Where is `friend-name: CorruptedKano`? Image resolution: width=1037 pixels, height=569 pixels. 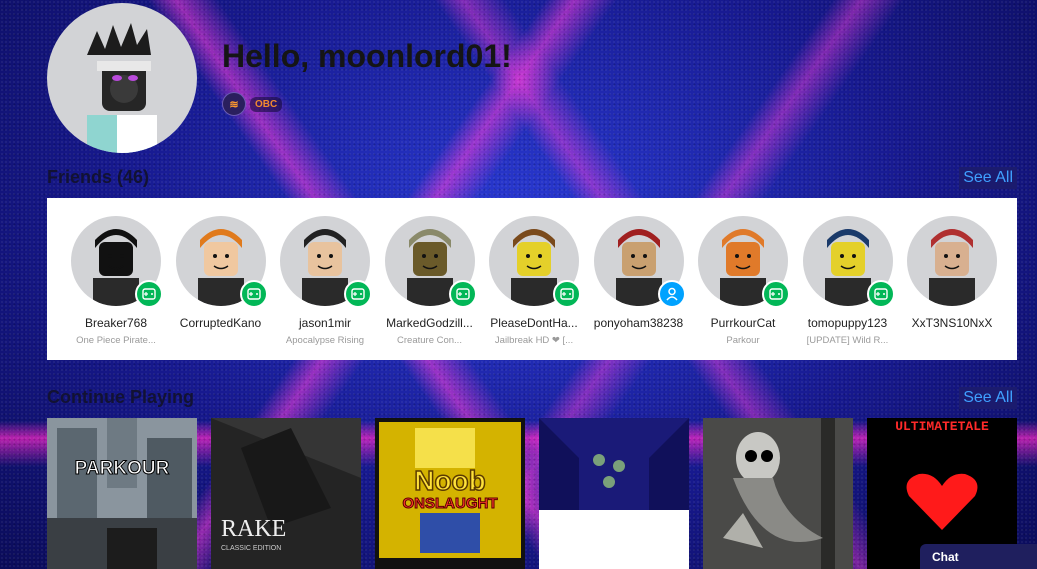
friend-name: CorruptedKano is located at coordinates (221, 323).